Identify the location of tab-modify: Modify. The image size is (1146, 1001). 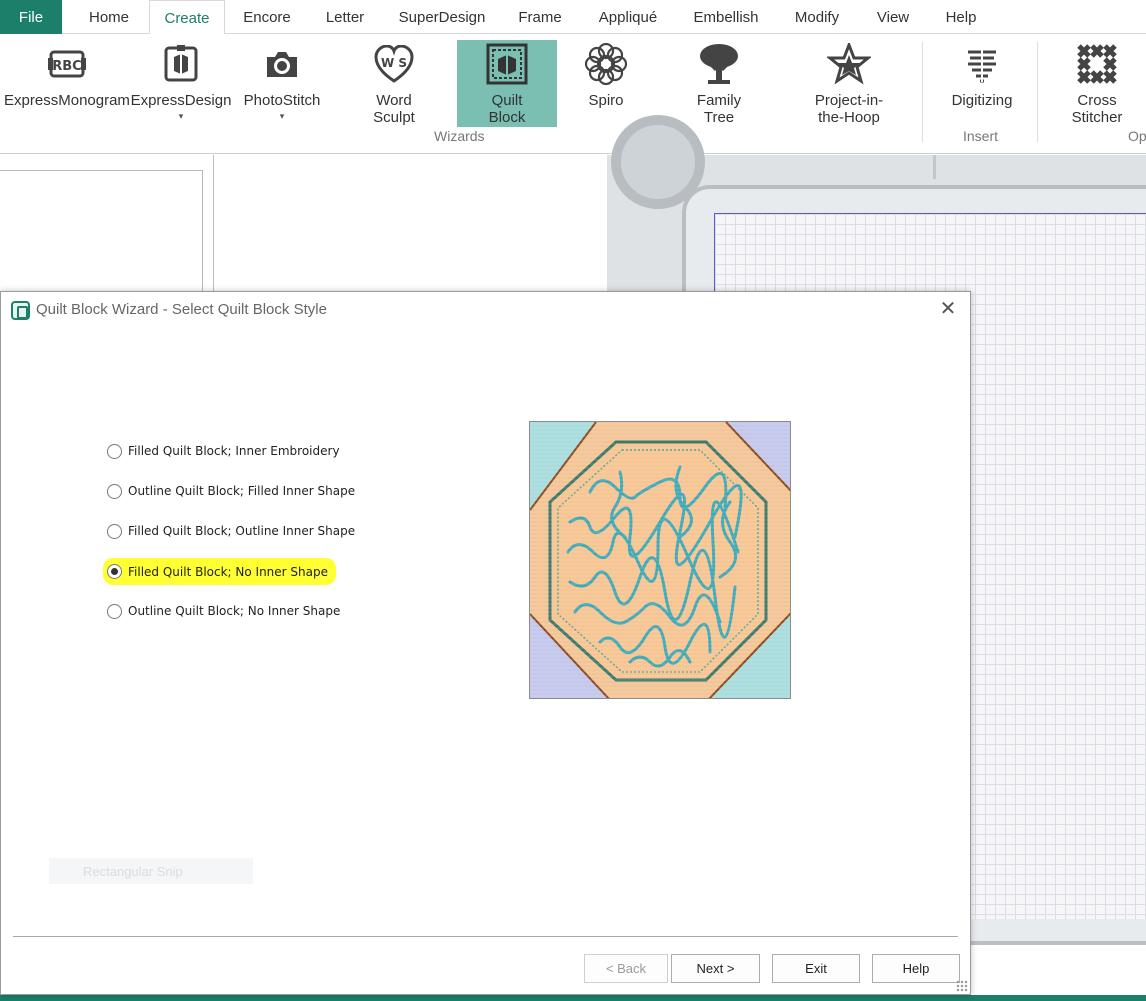
(817, 17).